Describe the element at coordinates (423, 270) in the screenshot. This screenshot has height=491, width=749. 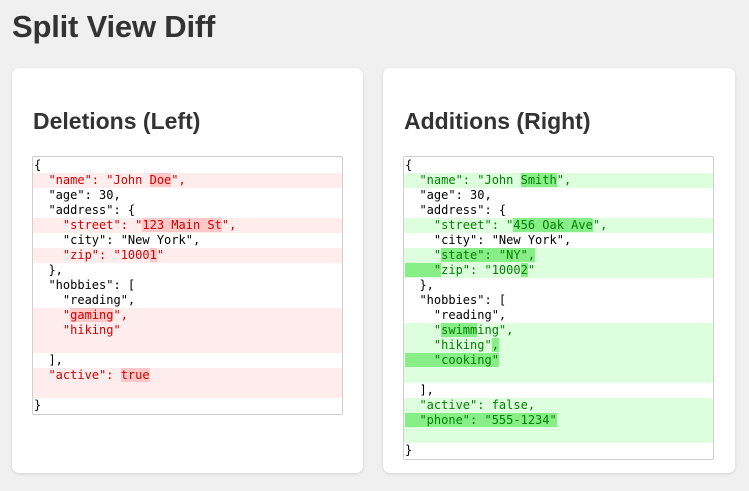
I see `diff-highlight: "` at that location.